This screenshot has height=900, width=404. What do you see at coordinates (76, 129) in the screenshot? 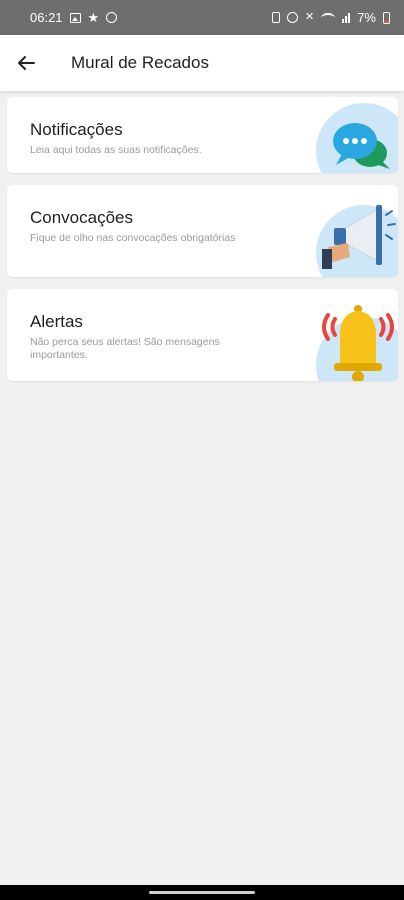
I see `card-title: Notificações` at bounding box center [76, 129].